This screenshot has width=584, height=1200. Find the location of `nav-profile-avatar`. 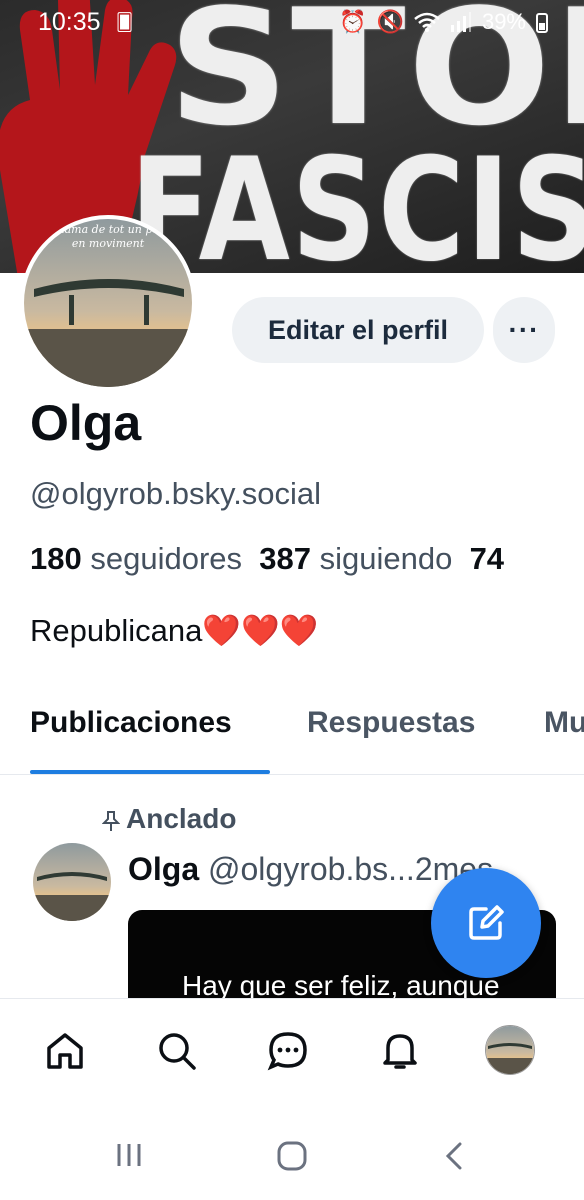

nav-profile-avatar is located at coordinates (510, 1050).